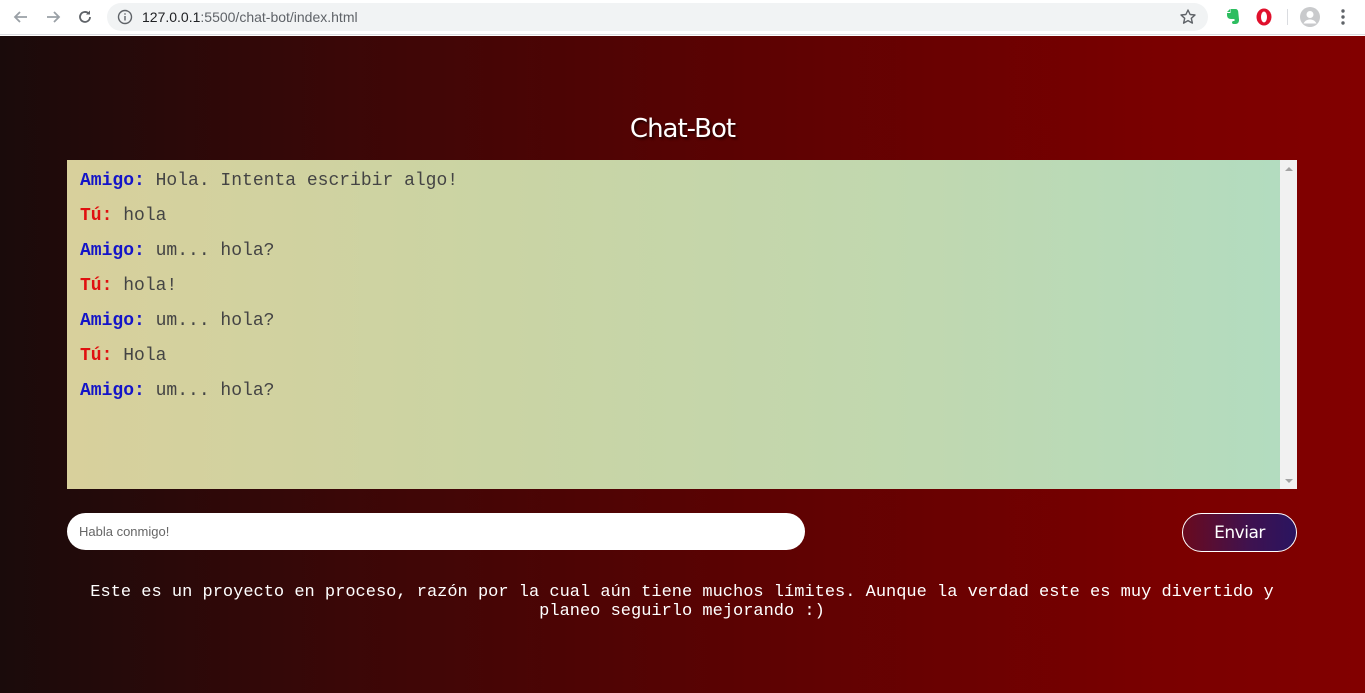 The height and width of the screenshot is (693, 1365). I want to click on message-text: hola!, so click(150, 286).